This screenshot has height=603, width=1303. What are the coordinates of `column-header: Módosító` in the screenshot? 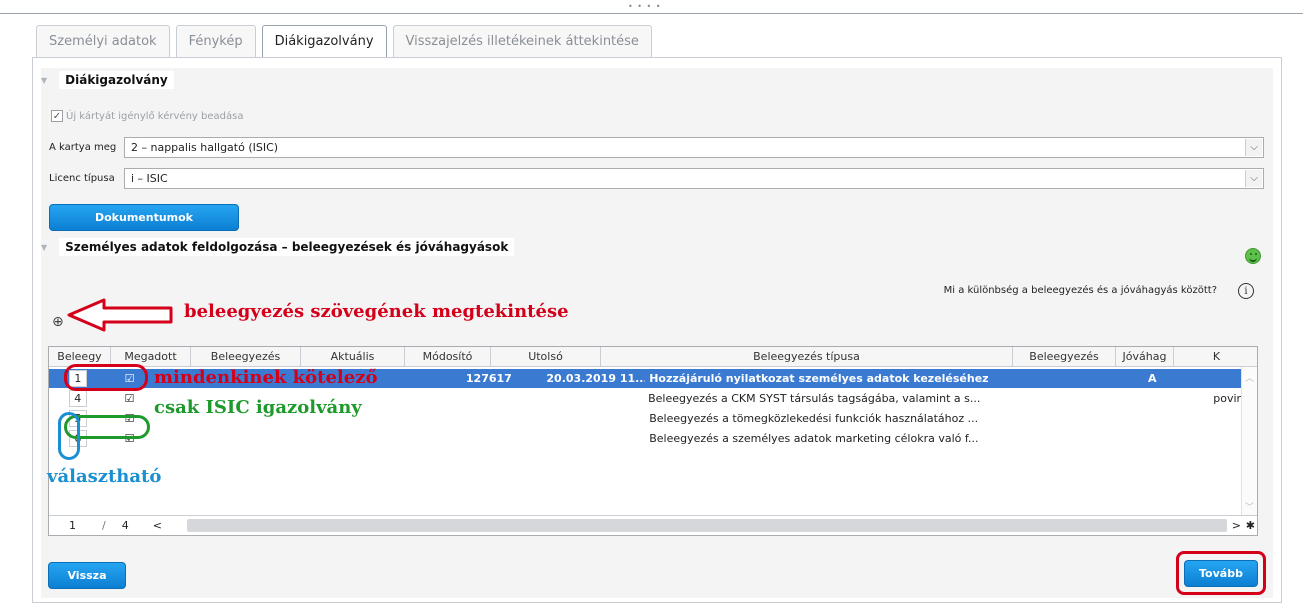 It's located at (448, 357).